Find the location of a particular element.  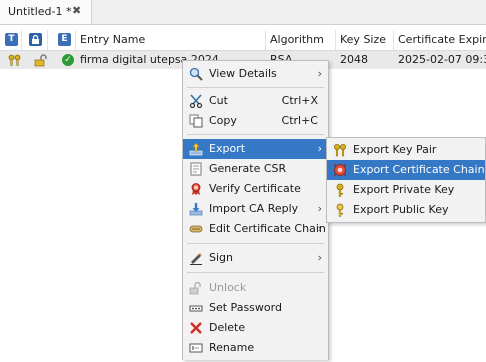

tab-untitled-1: Untitled-1 * ✖ is located at coordinates (46, 12).